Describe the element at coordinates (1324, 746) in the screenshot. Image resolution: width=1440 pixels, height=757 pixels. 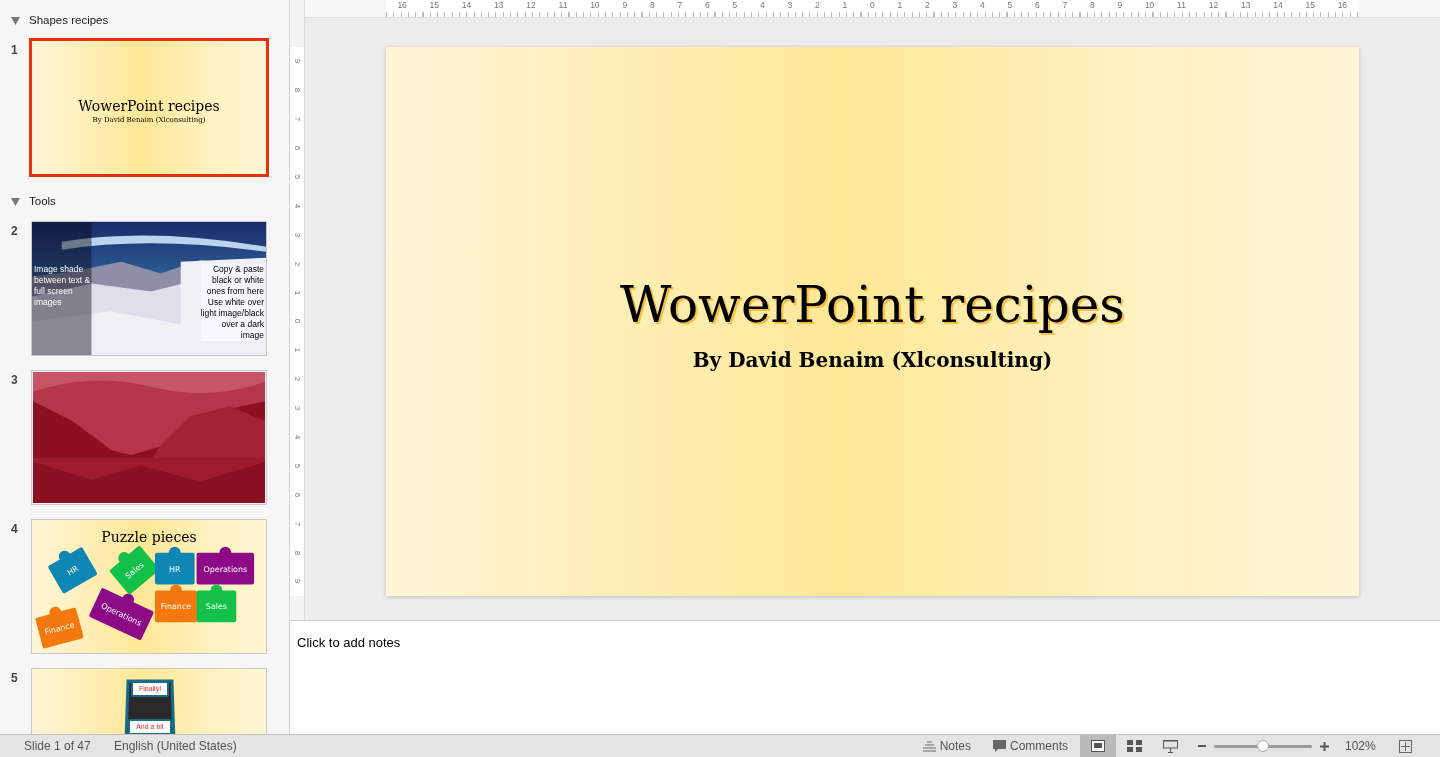
I see `plus-icon` at that location.